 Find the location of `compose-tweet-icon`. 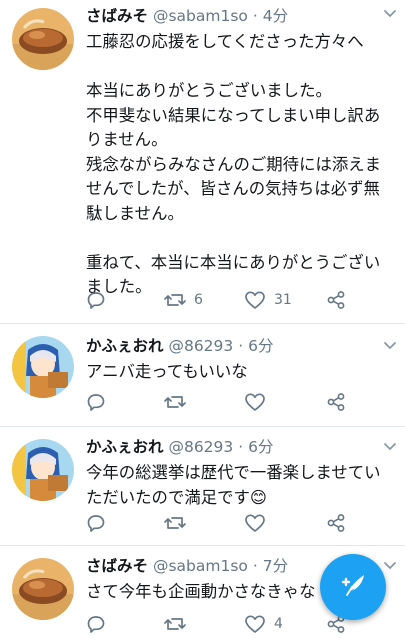

compose-tweet-icon is located at coordinates (353, 587).